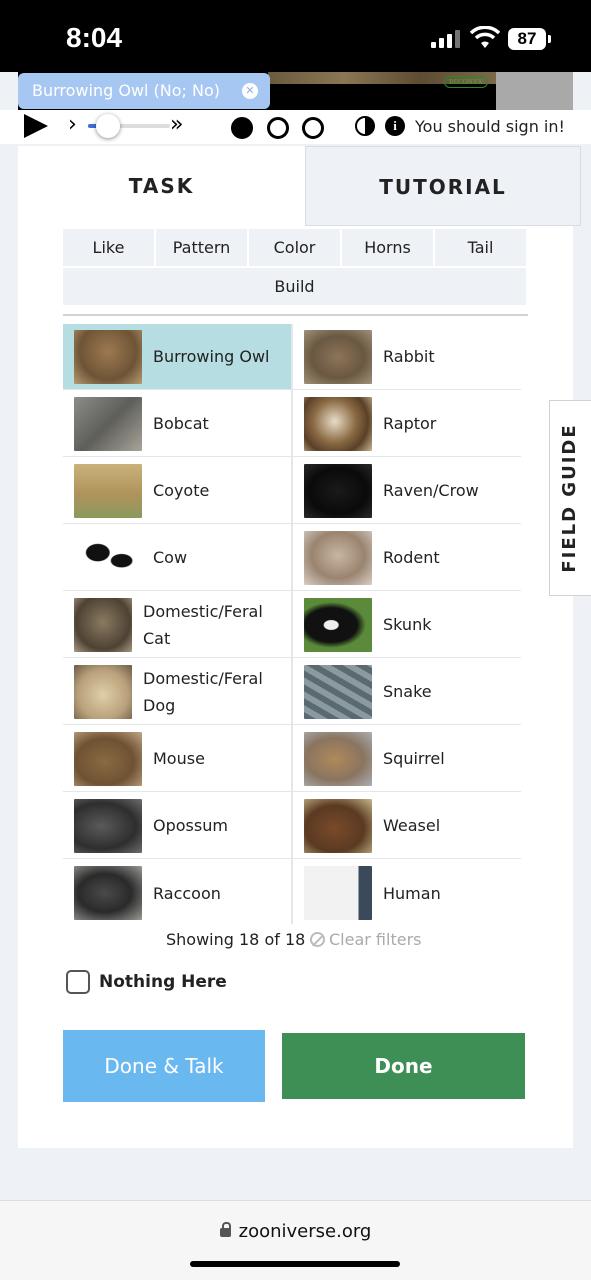 This screenshot has height=1280, width=591. I want to click on species-snake: Snake, so click(407, 692).